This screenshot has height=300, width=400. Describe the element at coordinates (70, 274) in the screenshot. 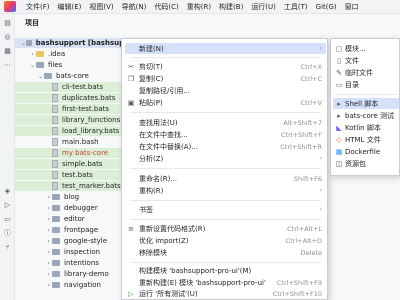

I see `tree-row: › library-demo` at that location.